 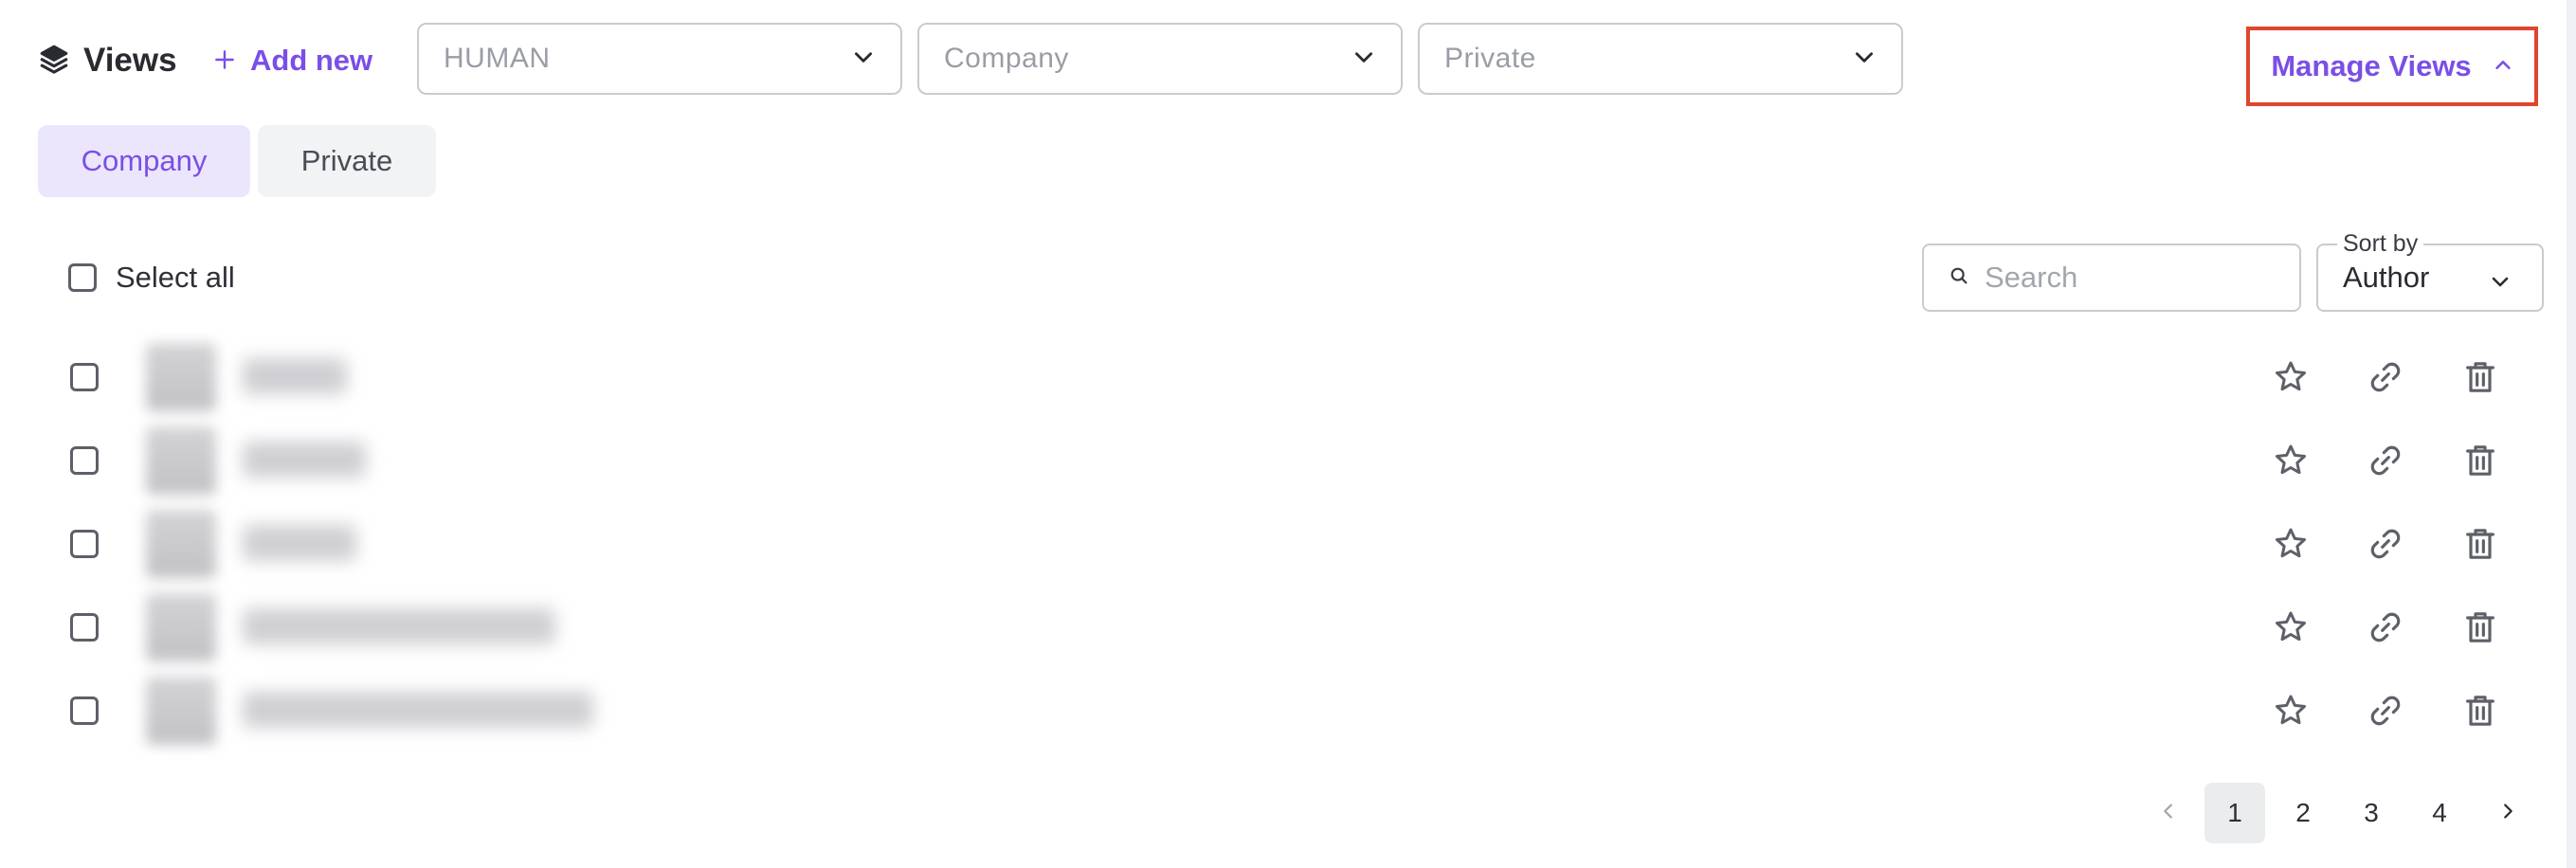 I want to click on human-filter-select: HUMAN, so click(x=659, y=59).